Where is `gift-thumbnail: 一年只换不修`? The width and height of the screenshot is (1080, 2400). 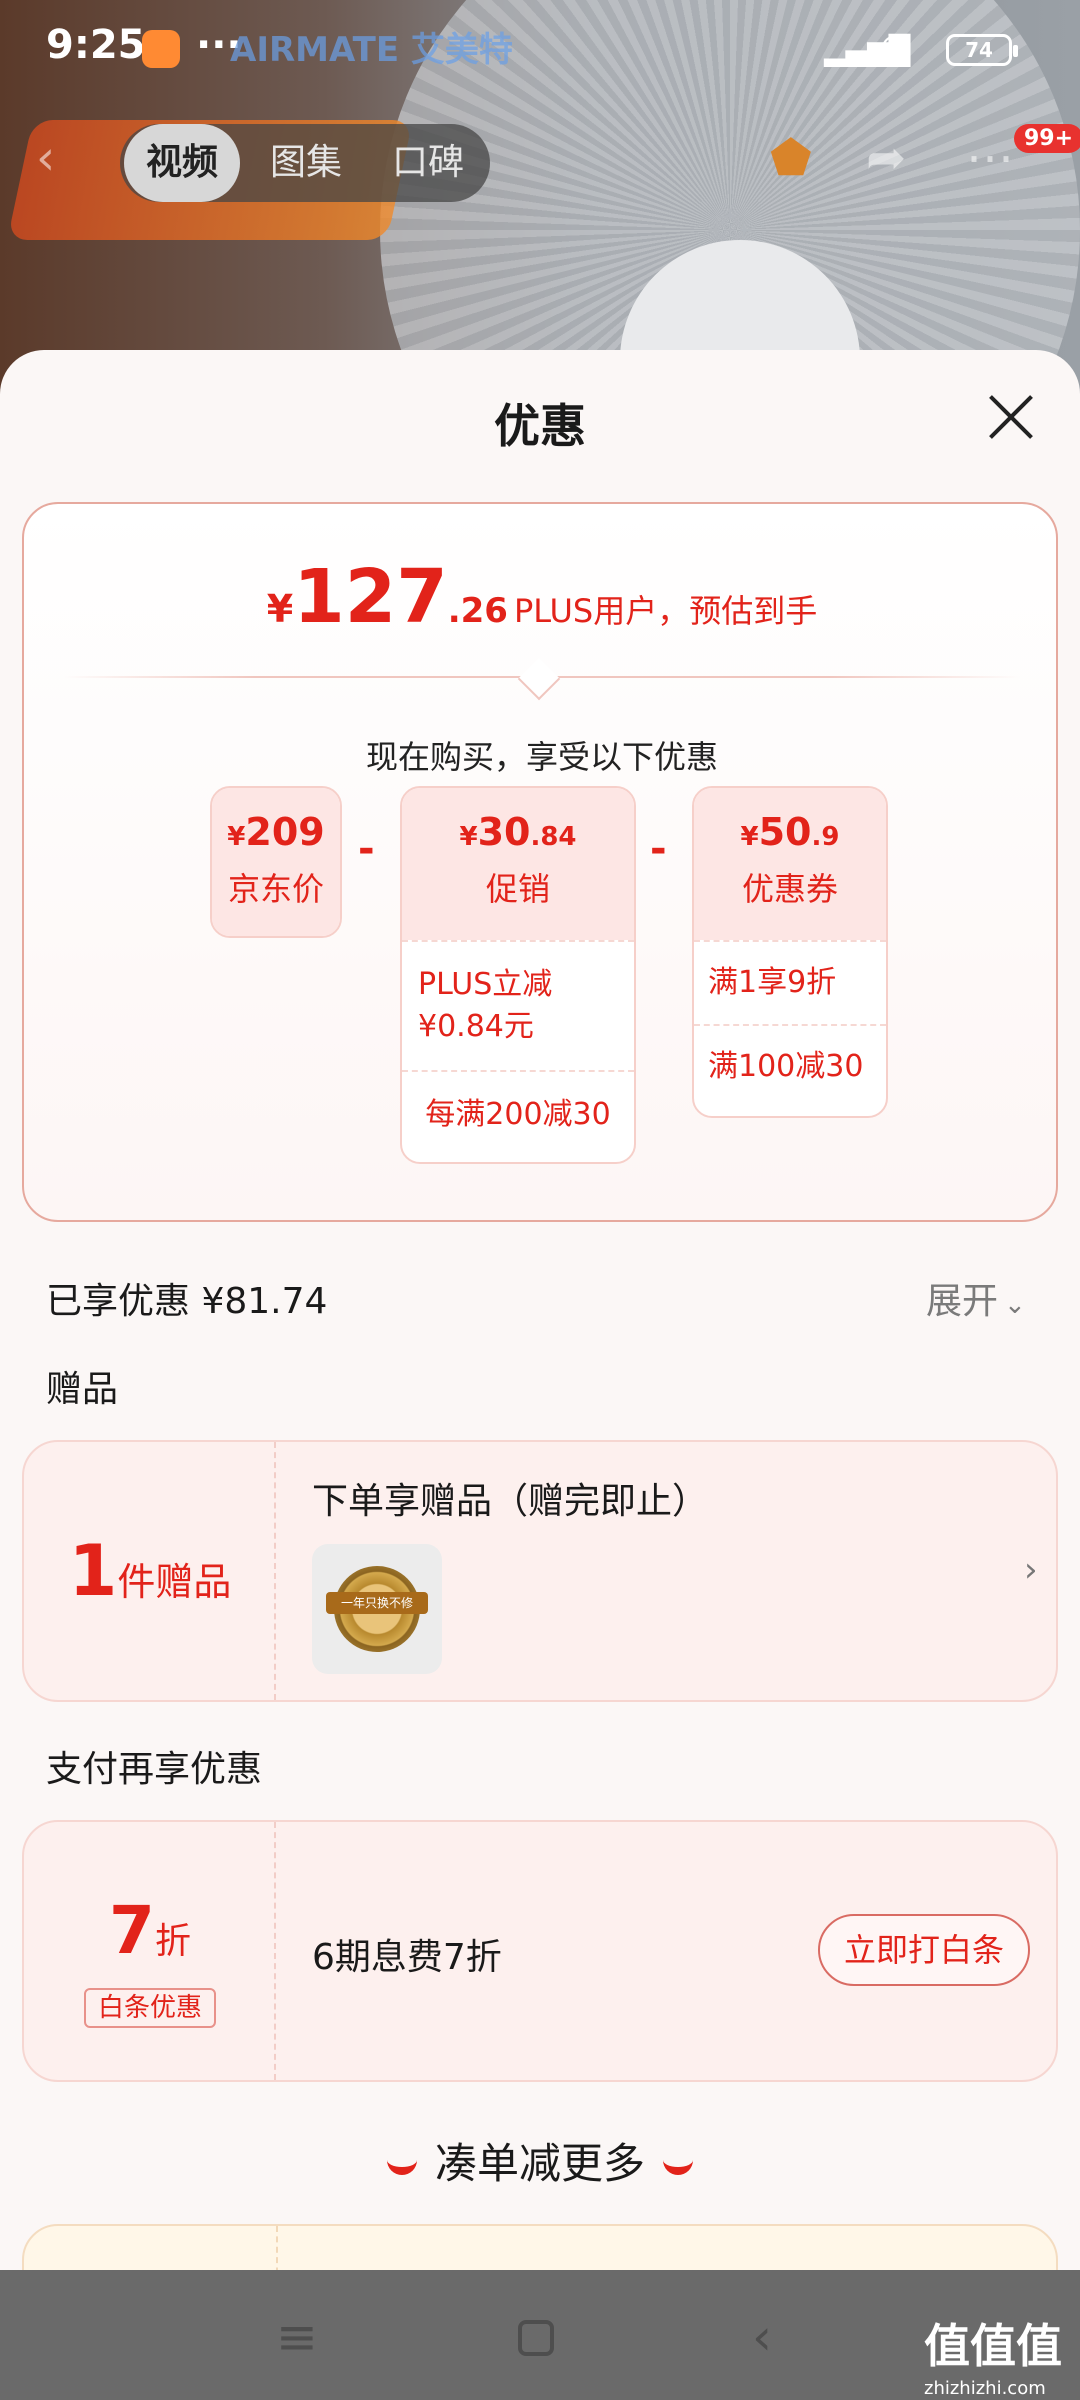 gift-thumbnail: 一年只换不修 is located at coordinates (377, 1609).